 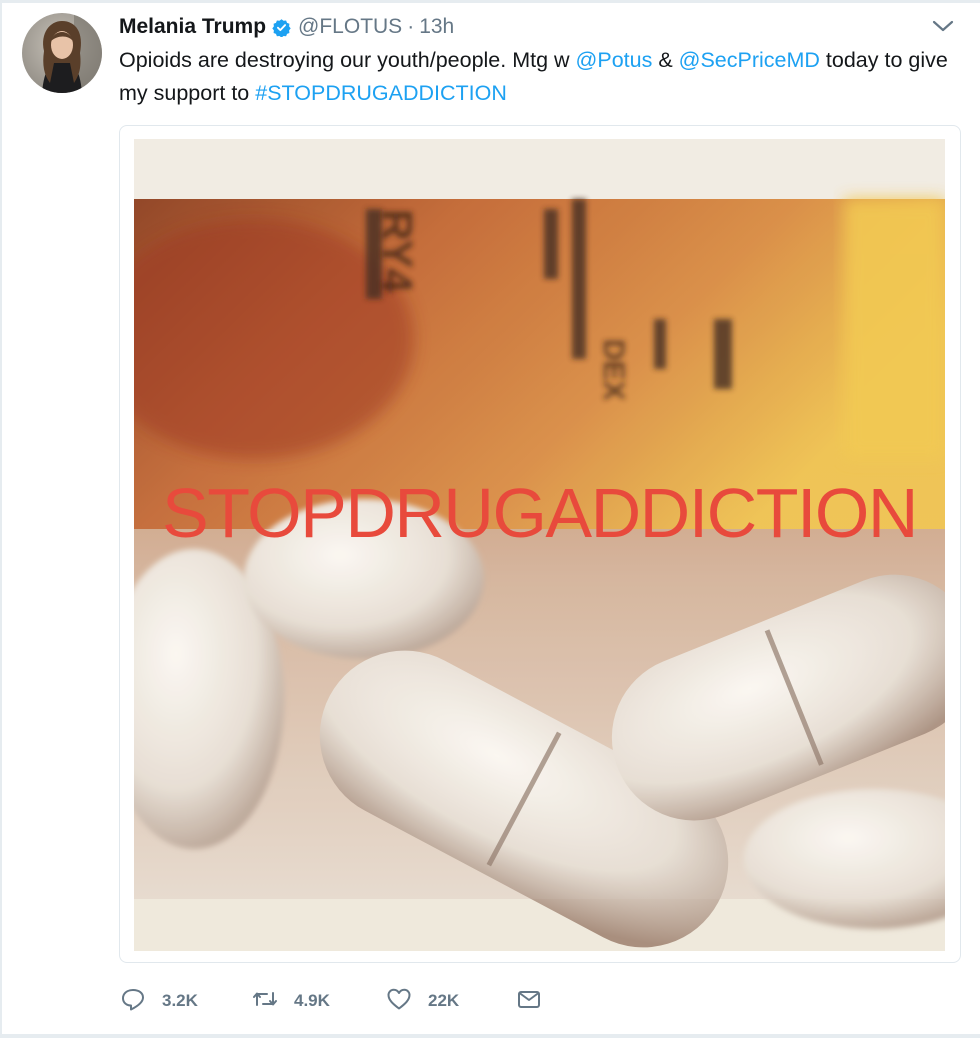 What do you see at coordinates (192, 27) in the screenshot?
I see `author-name: Melania Trump` at bounding box center [192, 27].